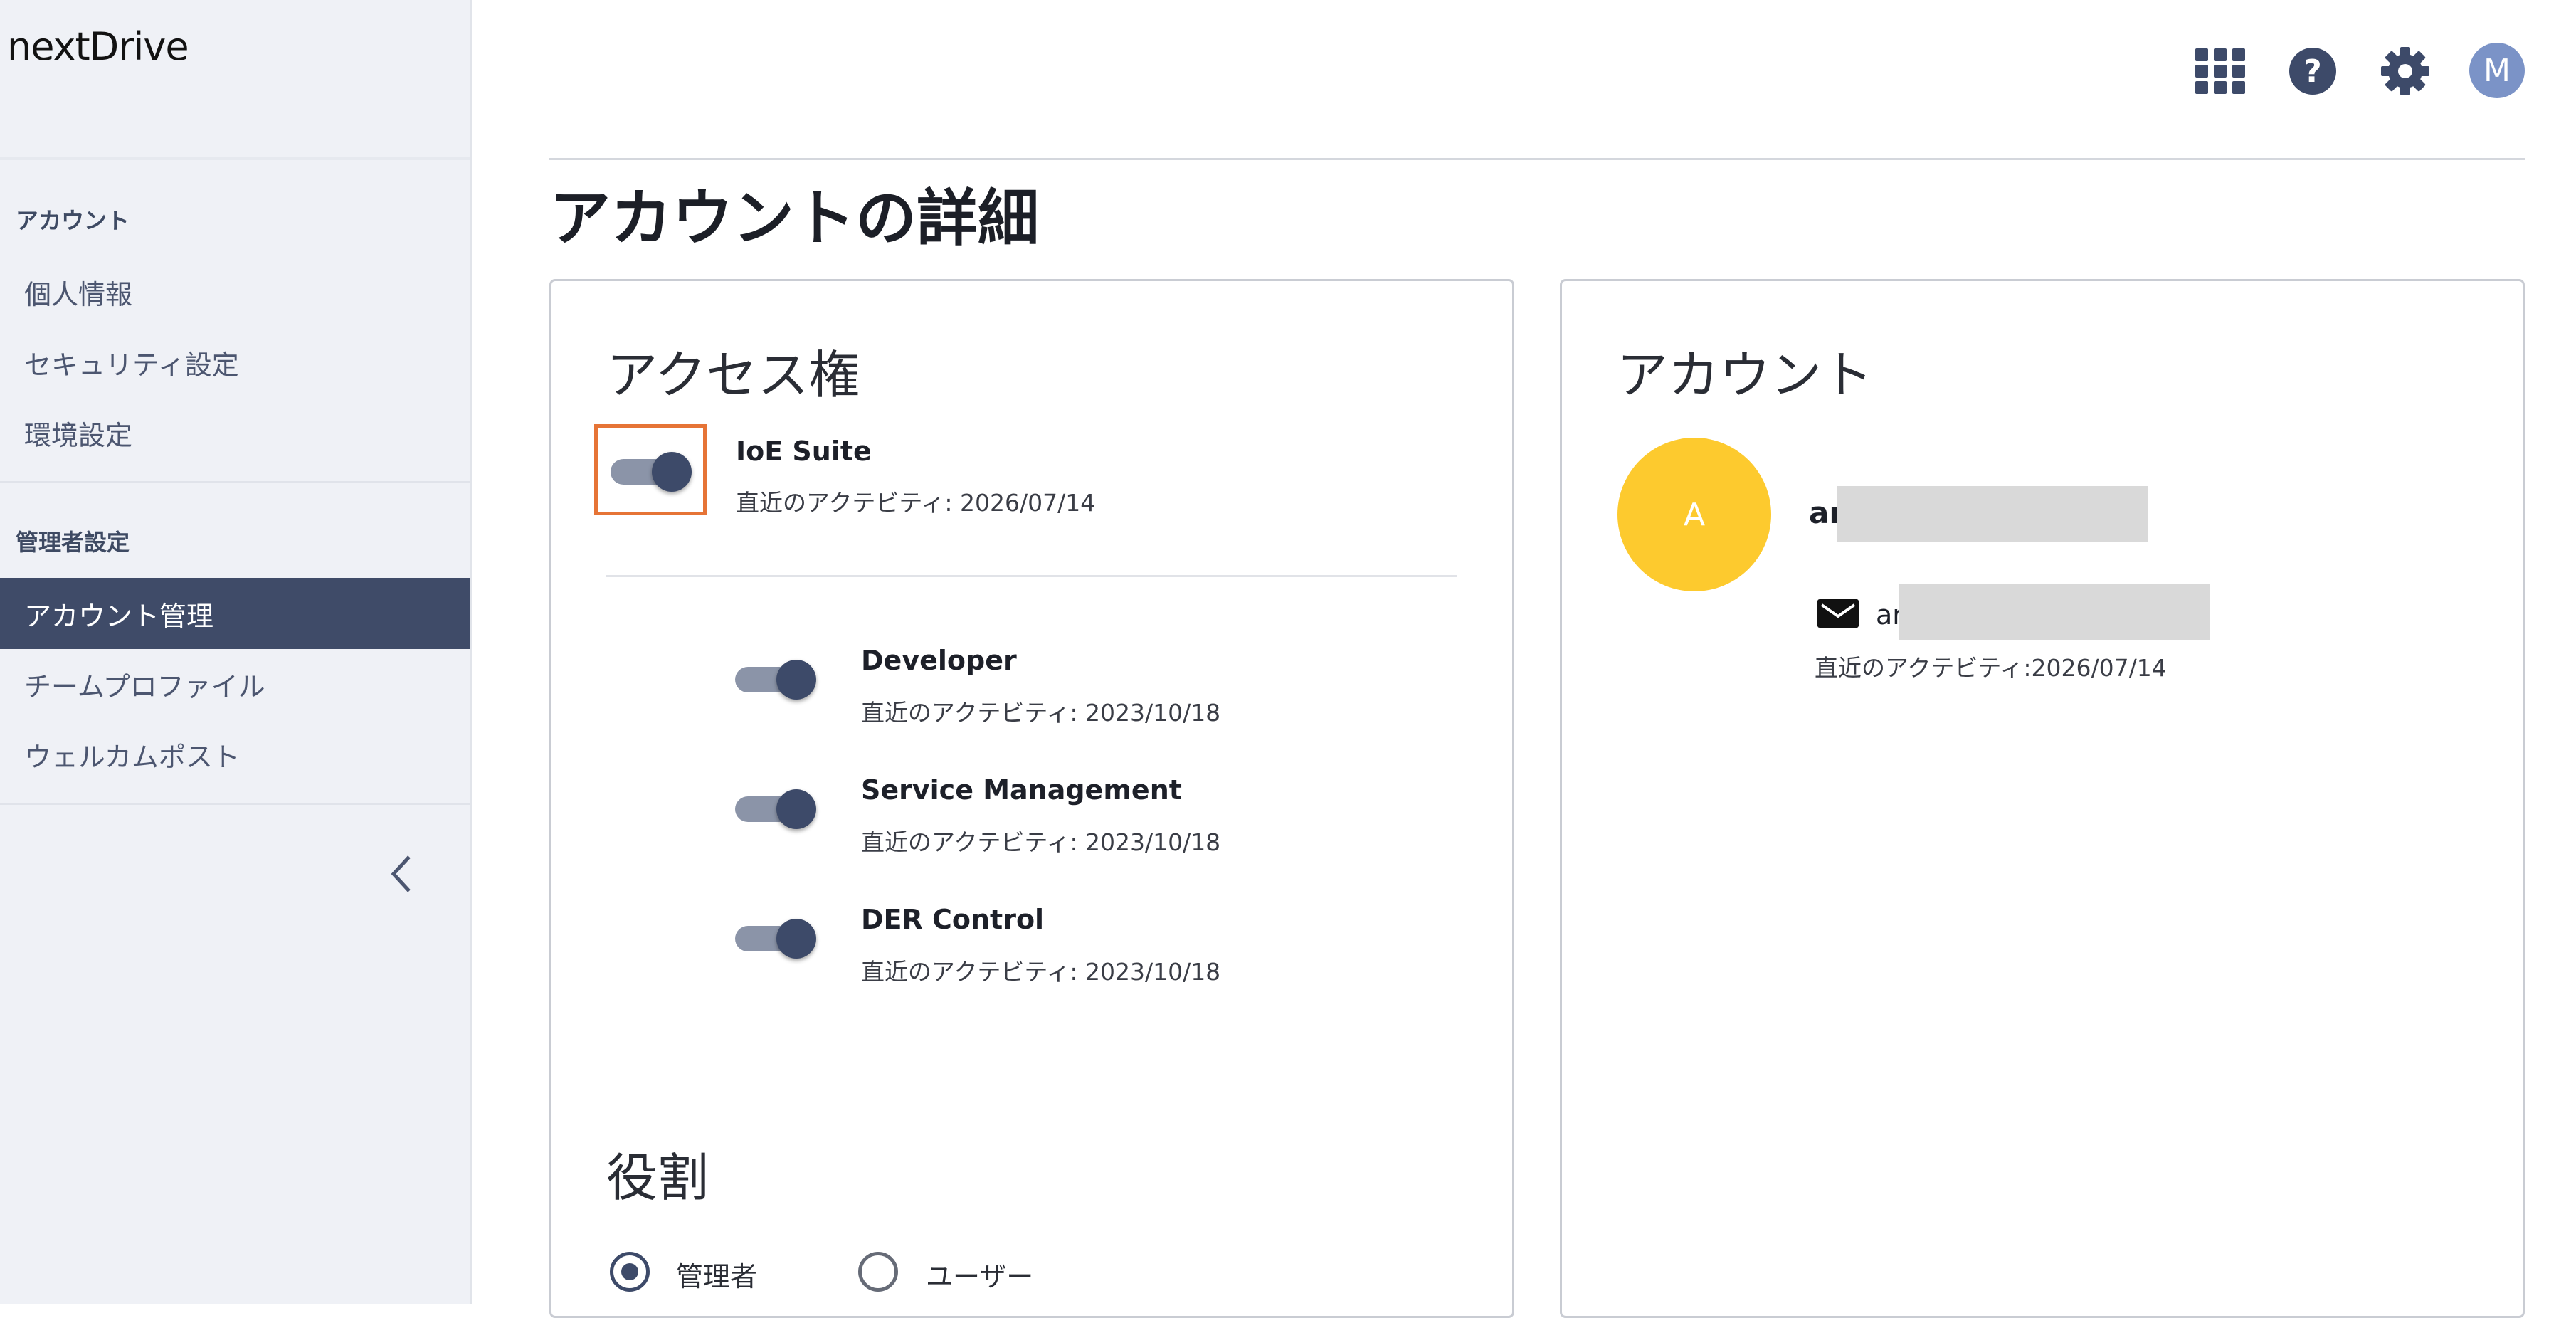  Describe the element at coordinates (657, 1178) in the screenshot. I see `role-heading: 役割` at that location.